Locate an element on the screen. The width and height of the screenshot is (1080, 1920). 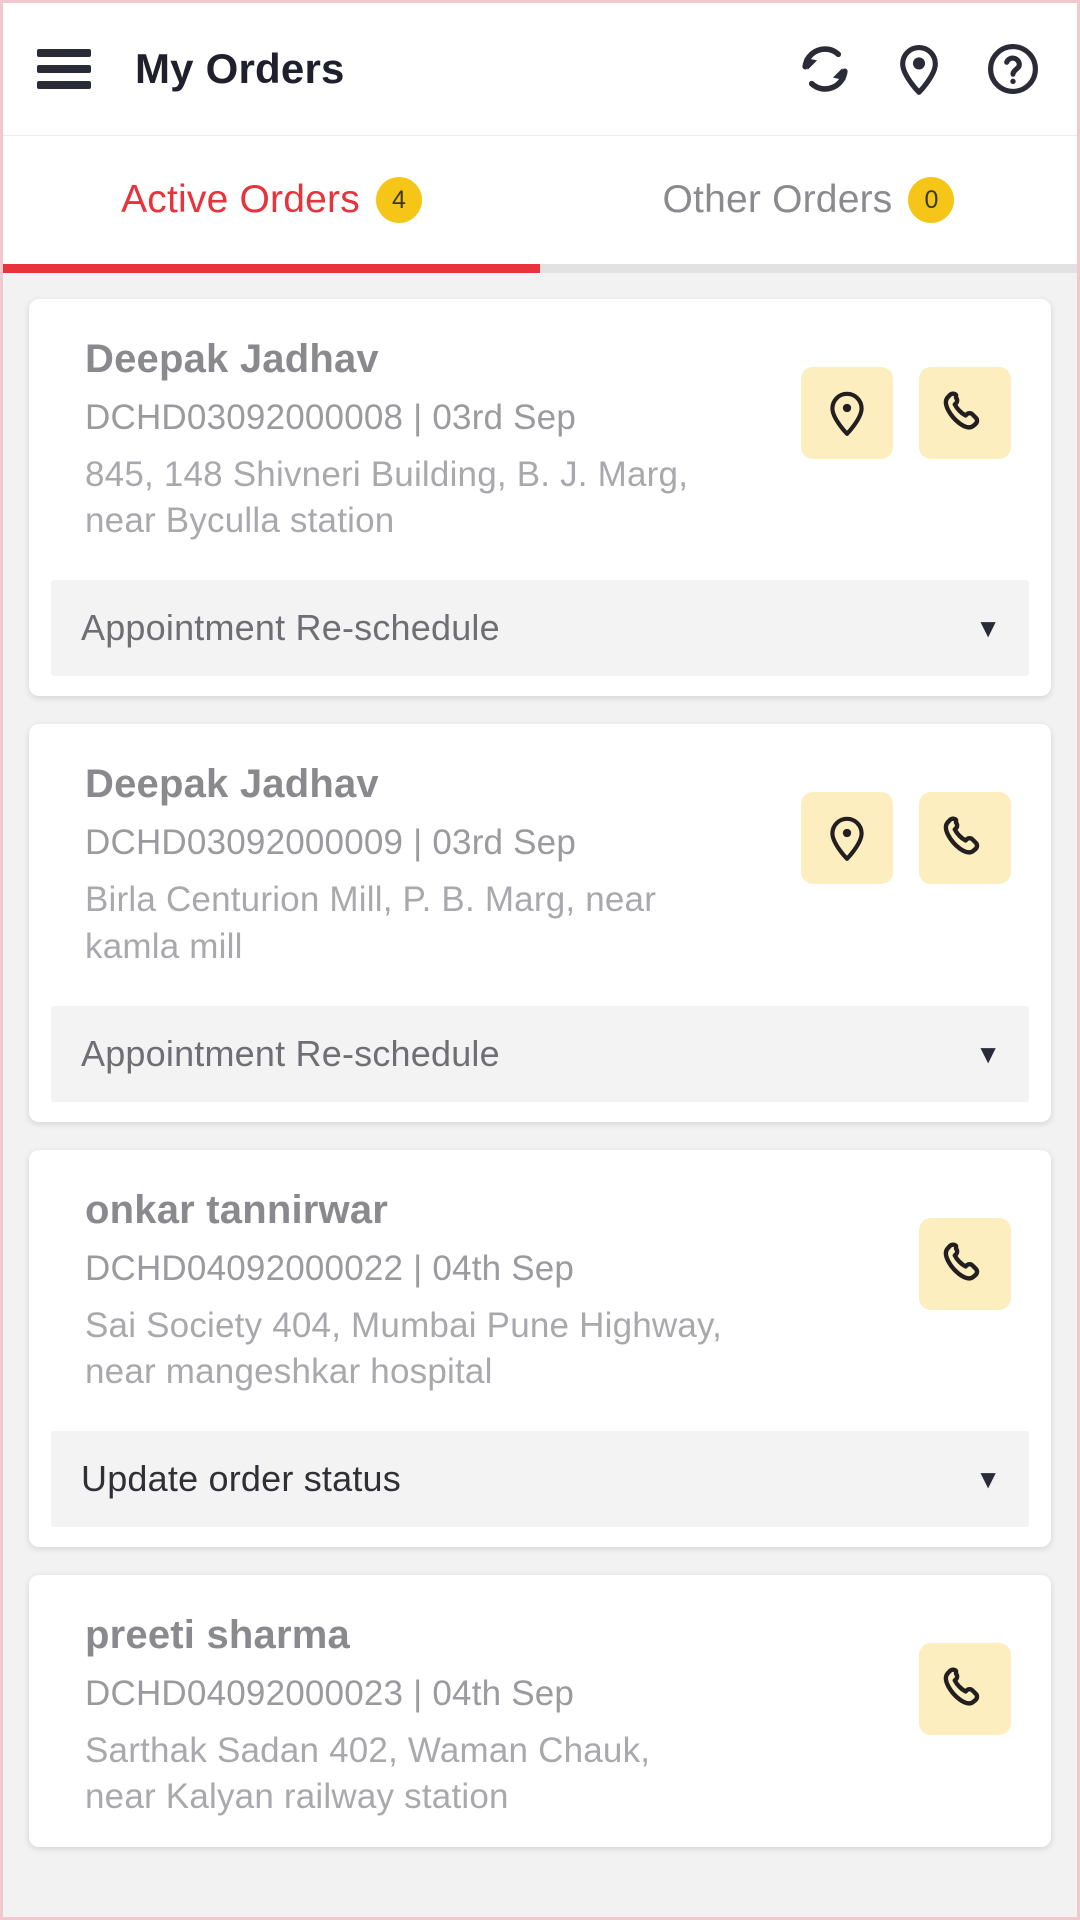
app-header: My Orders is located at coordinates (540, 69).